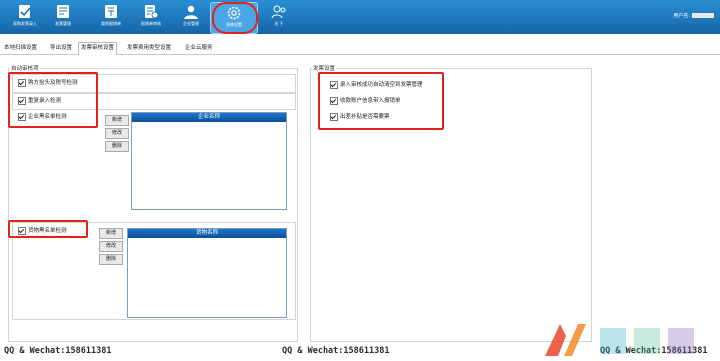  What do you see at coordinates (191, 12) in the screenshot?
I see `company-icon` at bounding box center [191, 12].